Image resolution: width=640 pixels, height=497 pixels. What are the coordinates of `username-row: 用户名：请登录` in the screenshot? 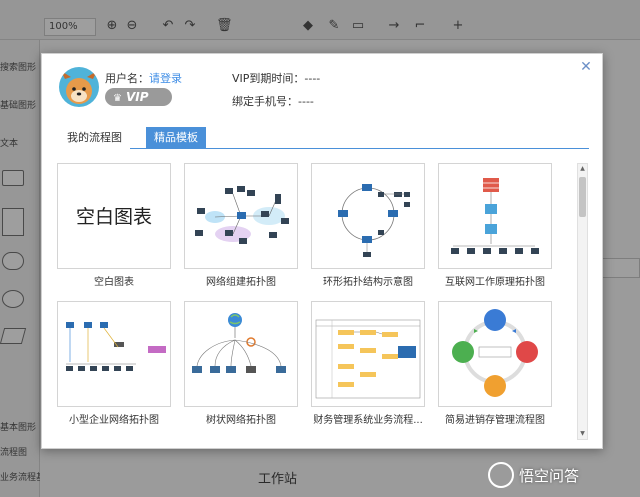 It's located at (143, 78).